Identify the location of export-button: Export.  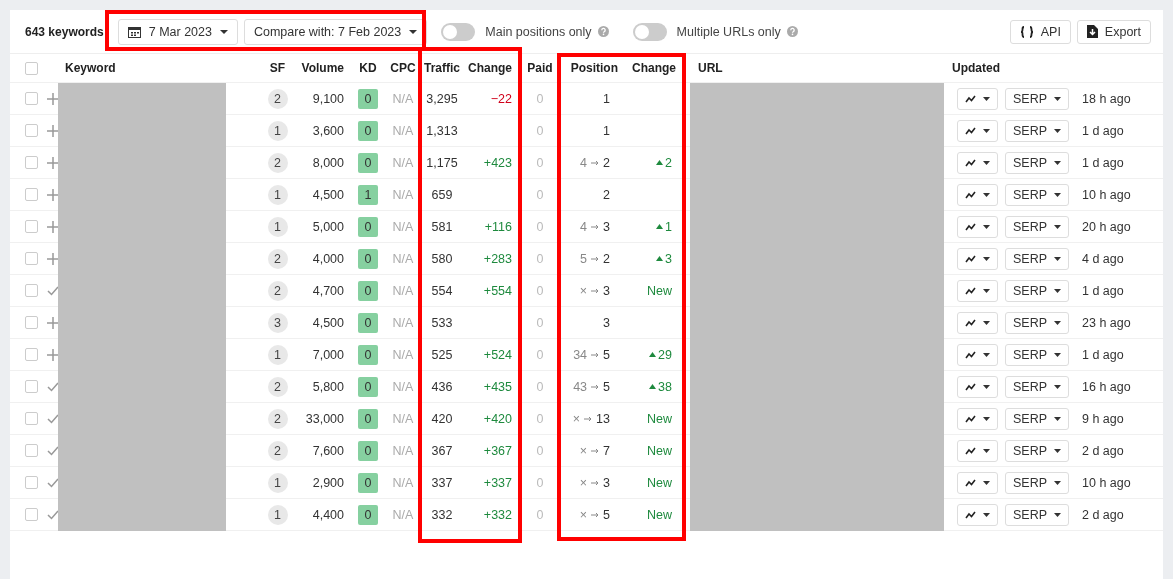
(1113, 31).